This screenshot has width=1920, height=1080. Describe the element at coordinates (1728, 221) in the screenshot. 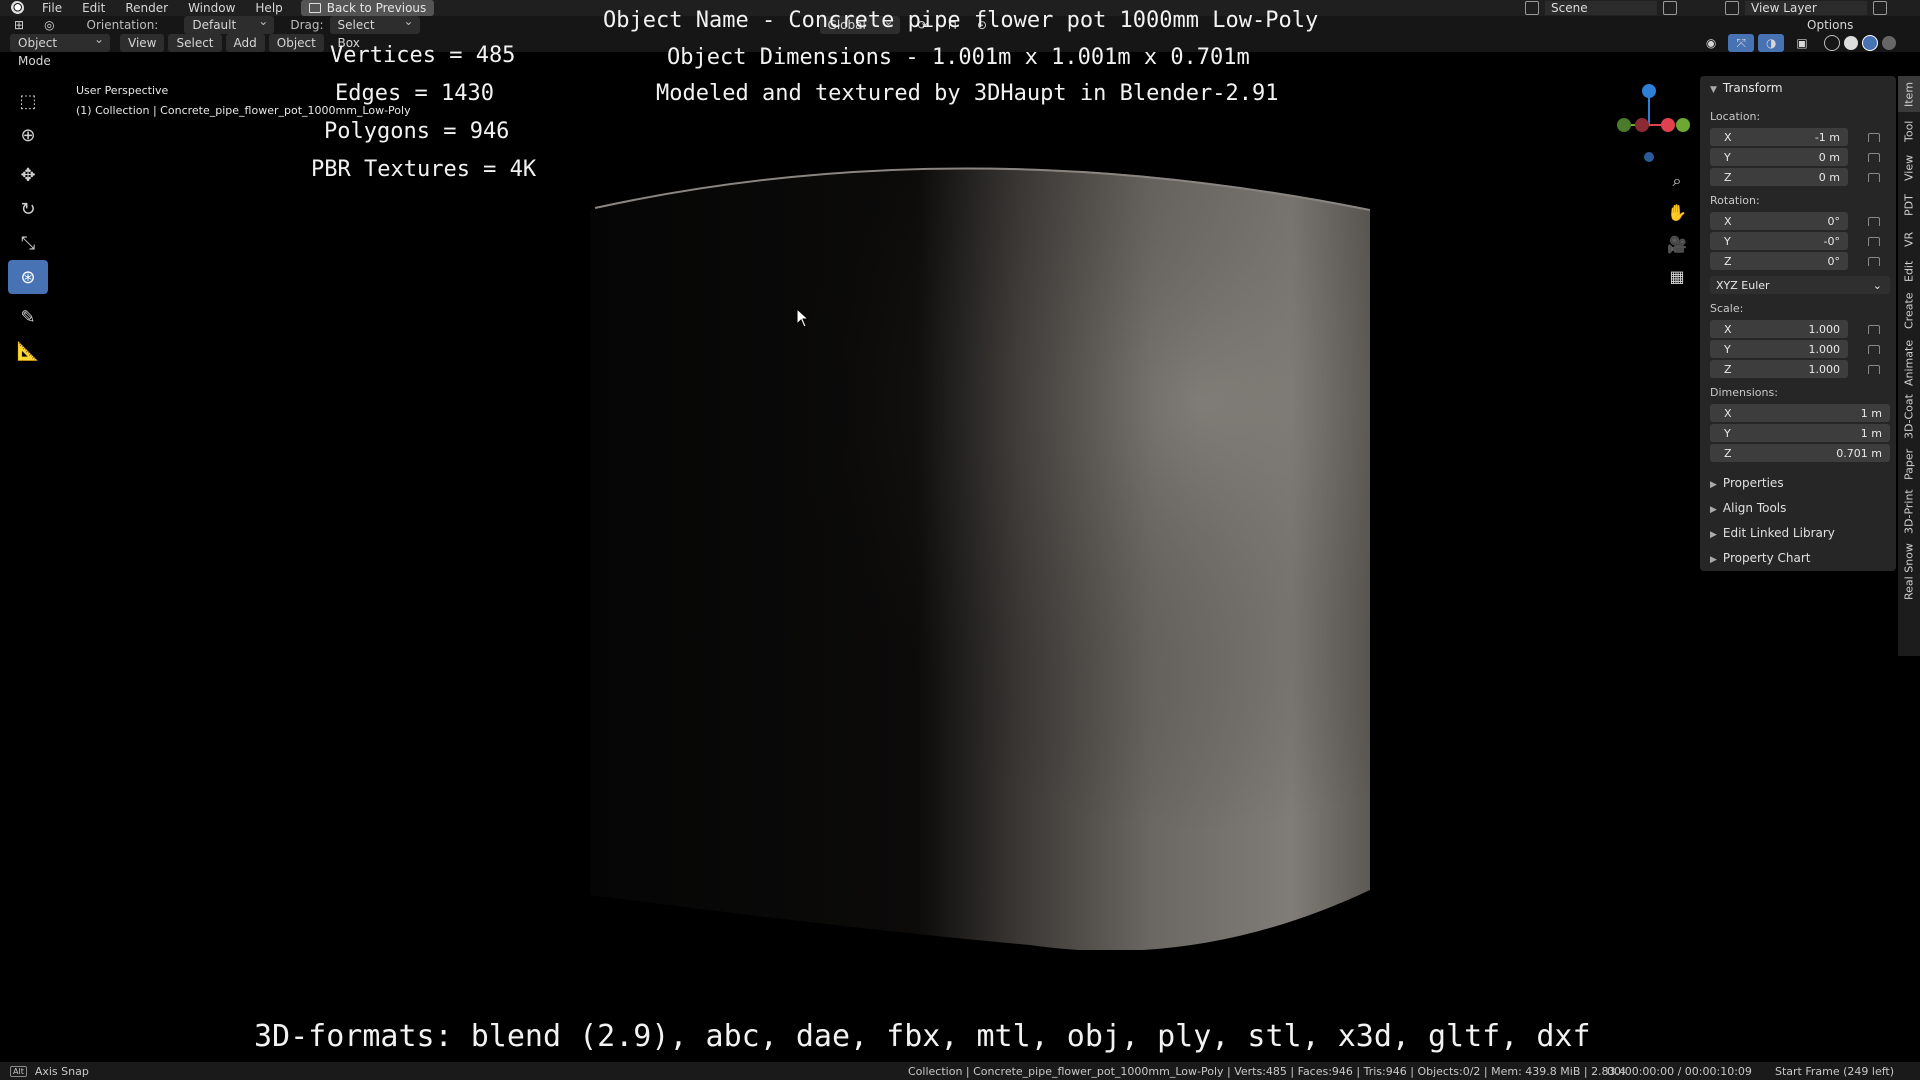

I see `rotation-x-axis: X` at that location.